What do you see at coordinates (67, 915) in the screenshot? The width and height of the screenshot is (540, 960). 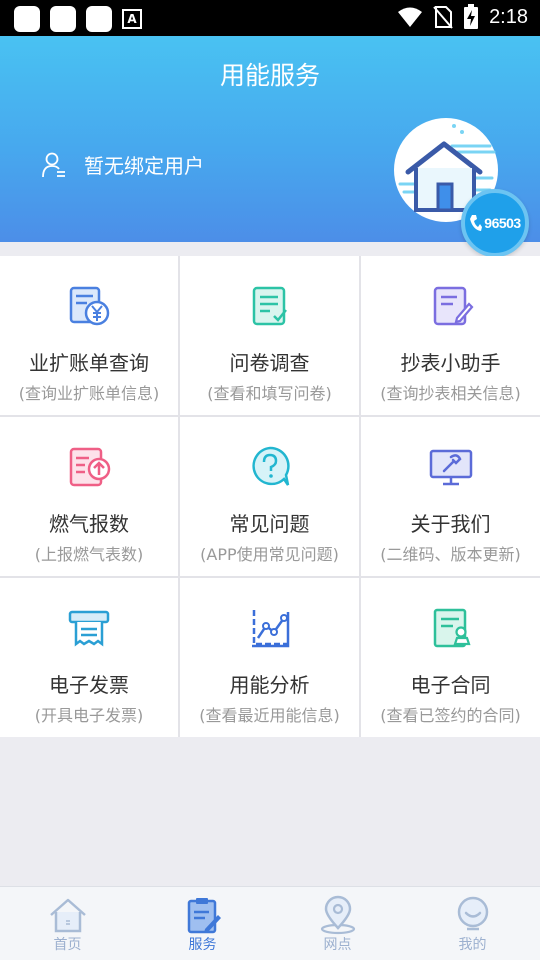 I see `home-icon` at bounding box center [67, 915].